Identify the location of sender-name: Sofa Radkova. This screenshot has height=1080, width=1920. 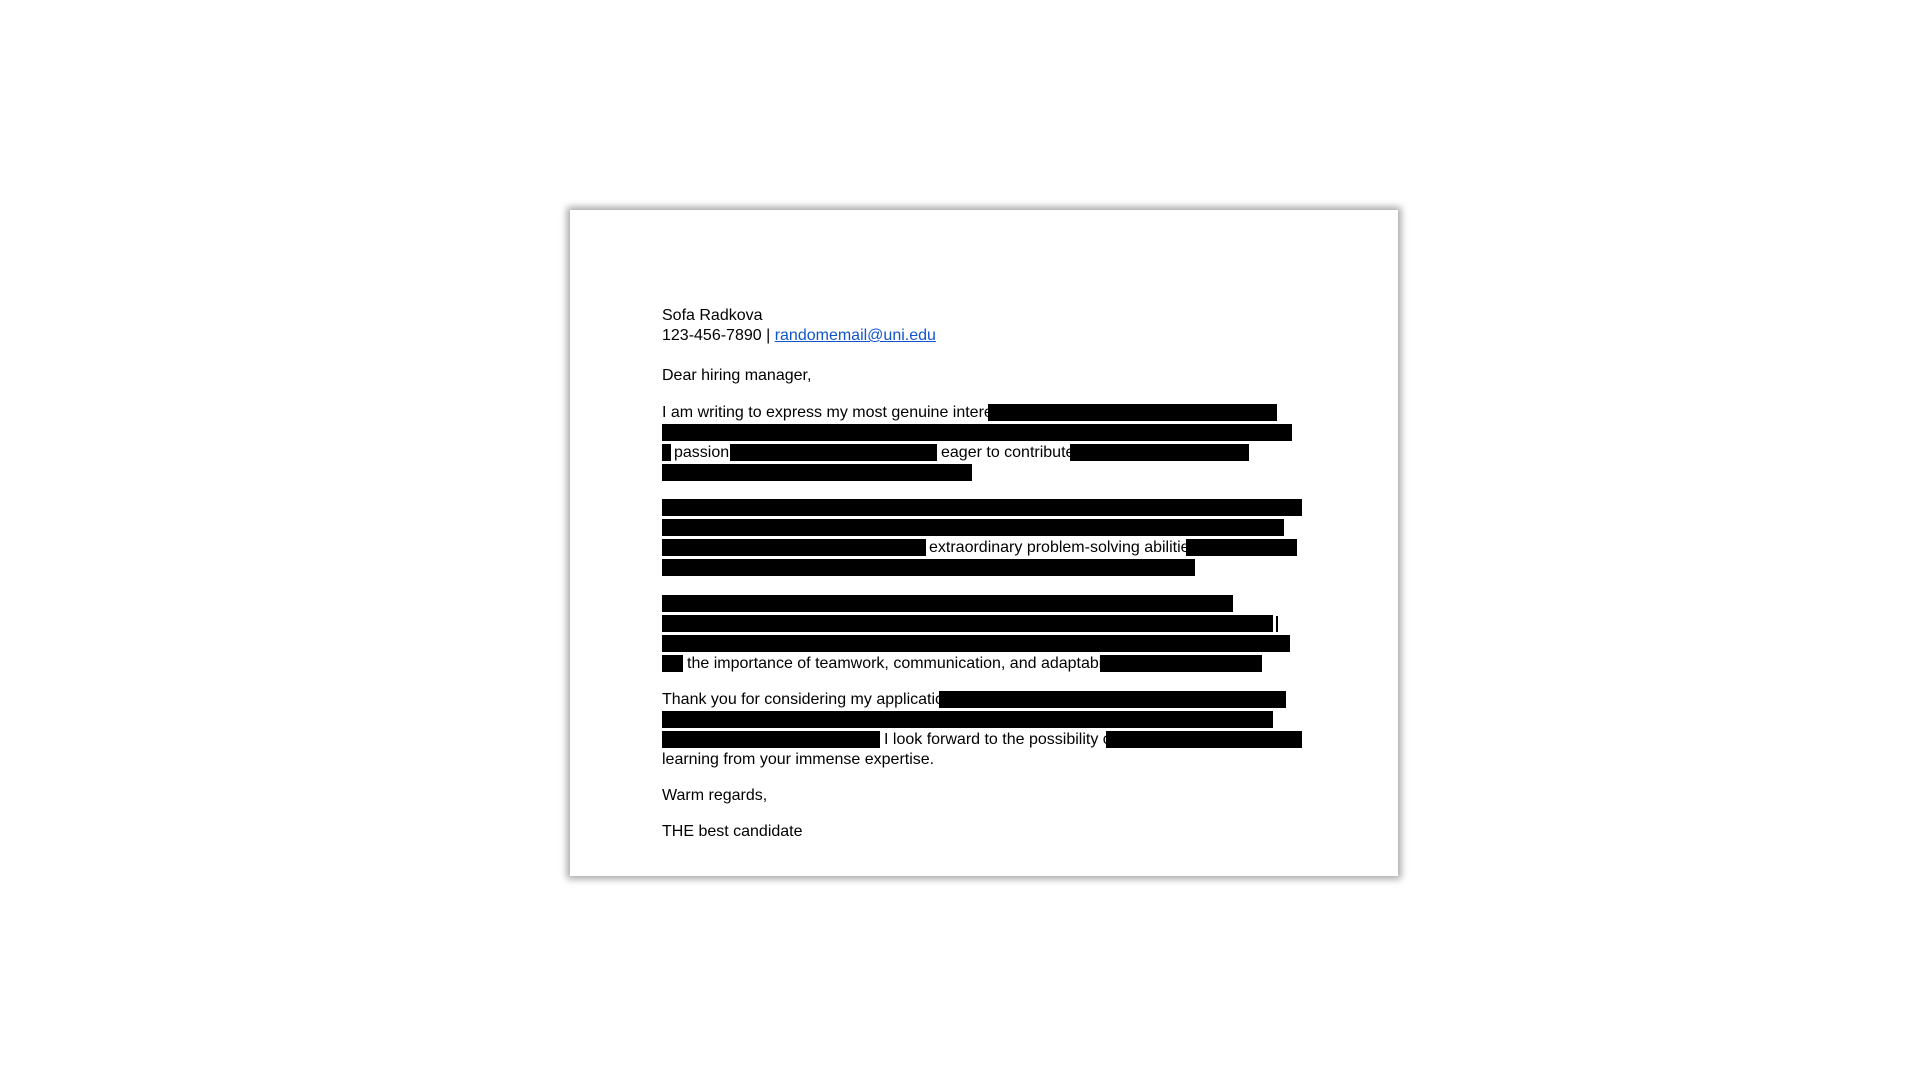
(712, 315).